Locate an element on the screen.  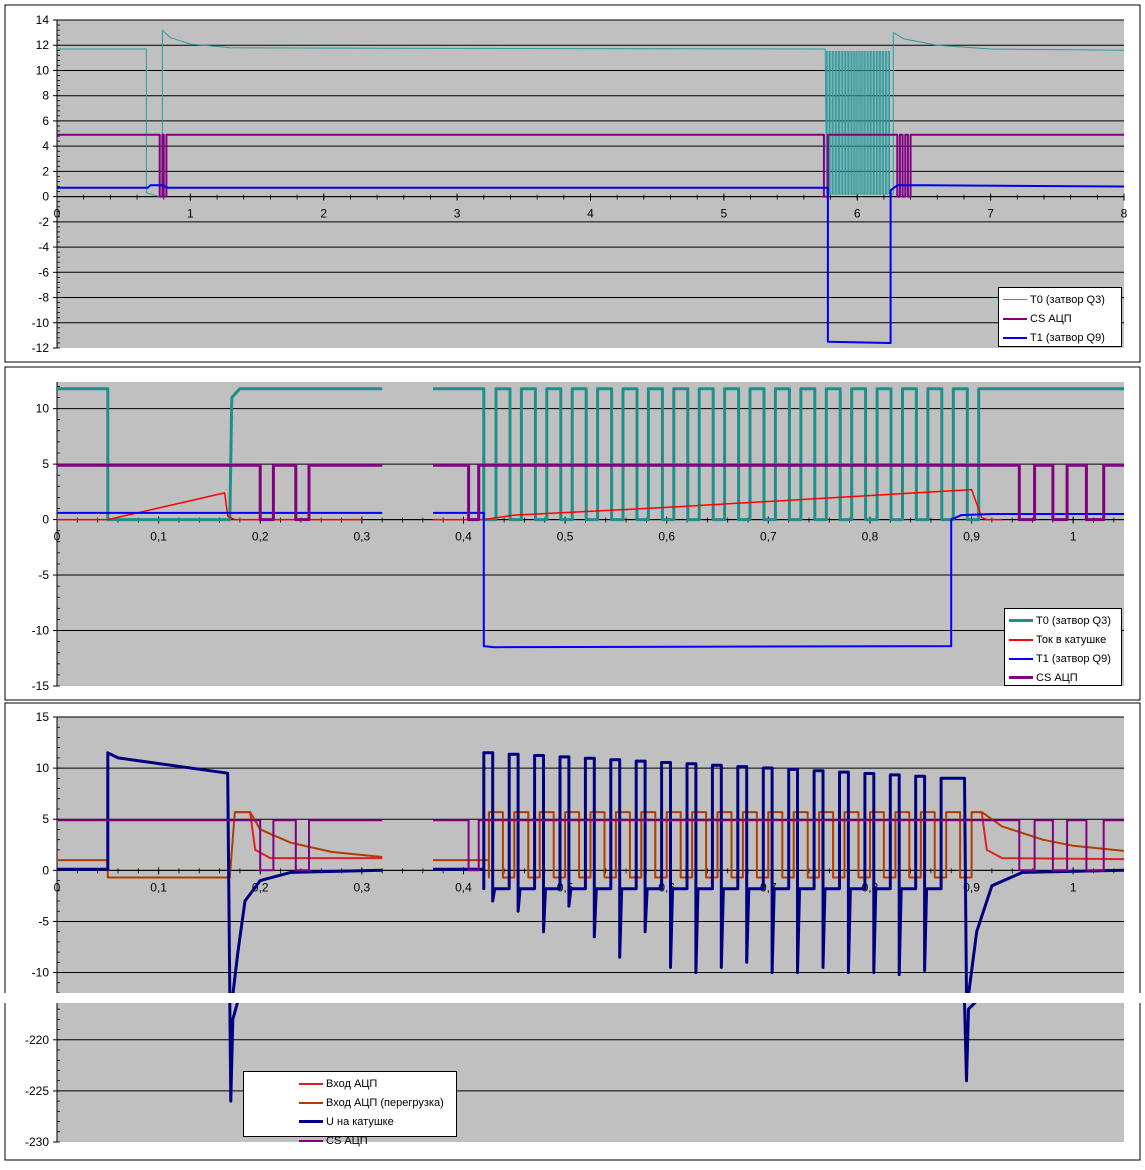
y-tick-label: 15 is located at coordinates (43, 717).